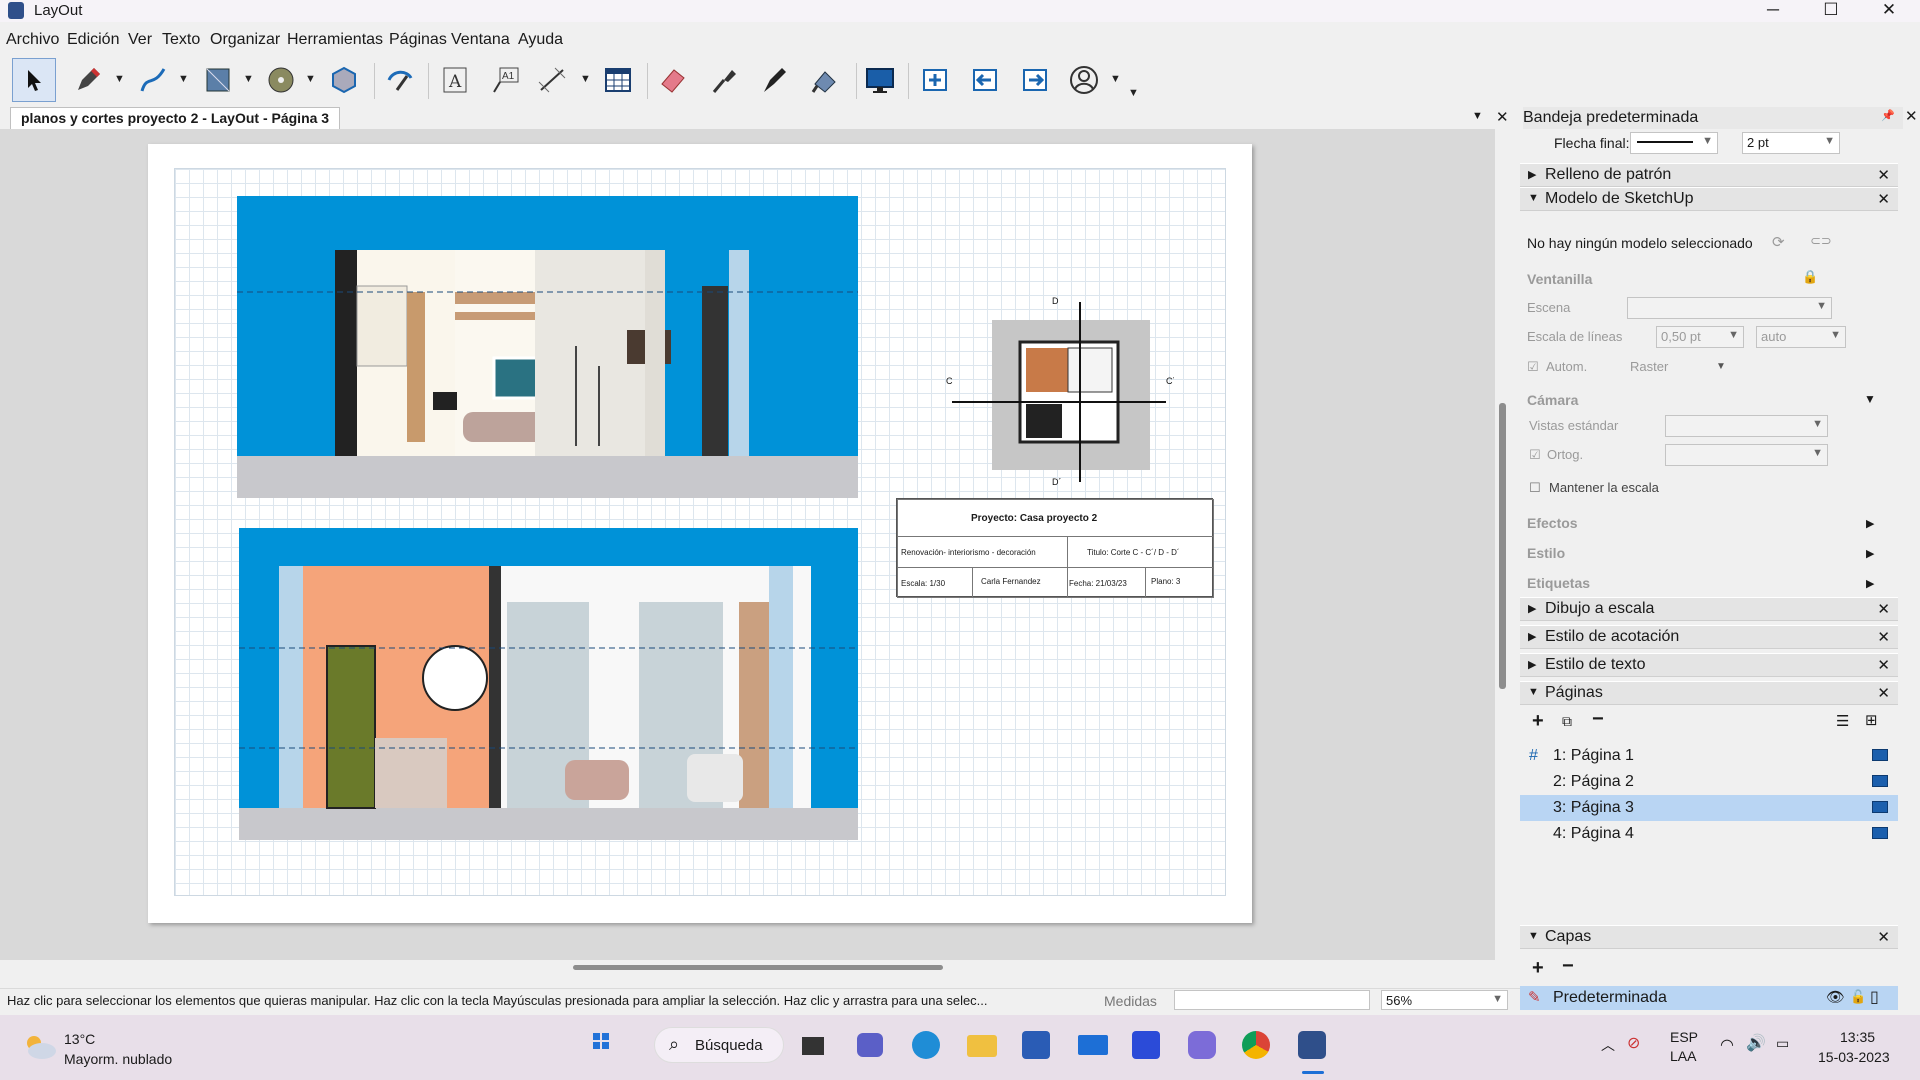 The width and height of the screenshot is (1920, 1080). What do you see at coordinates (1810, 277) in the screenshot?
I see `lock-icon: 🔒` at bounding box center [1810, 277].